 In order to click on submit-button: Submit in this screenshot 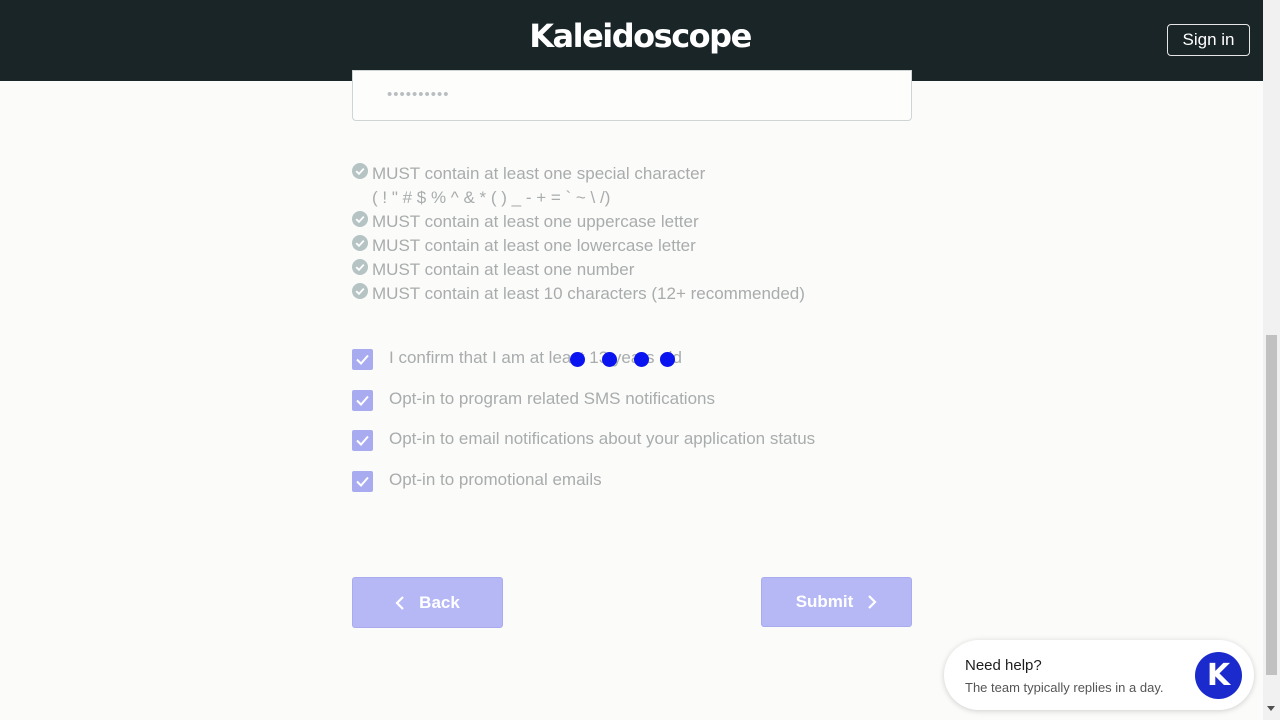, I will do `click(836, 602)`.